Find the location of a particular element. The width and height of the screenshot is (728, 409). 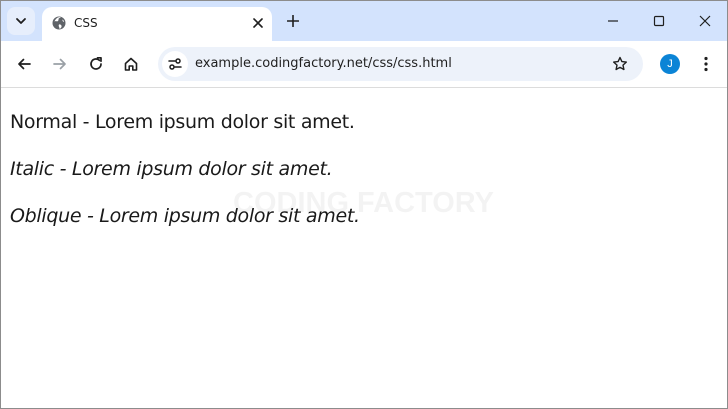

url-text: example.codingfactory.net/css/css.html is located at coordinates (323, 63).